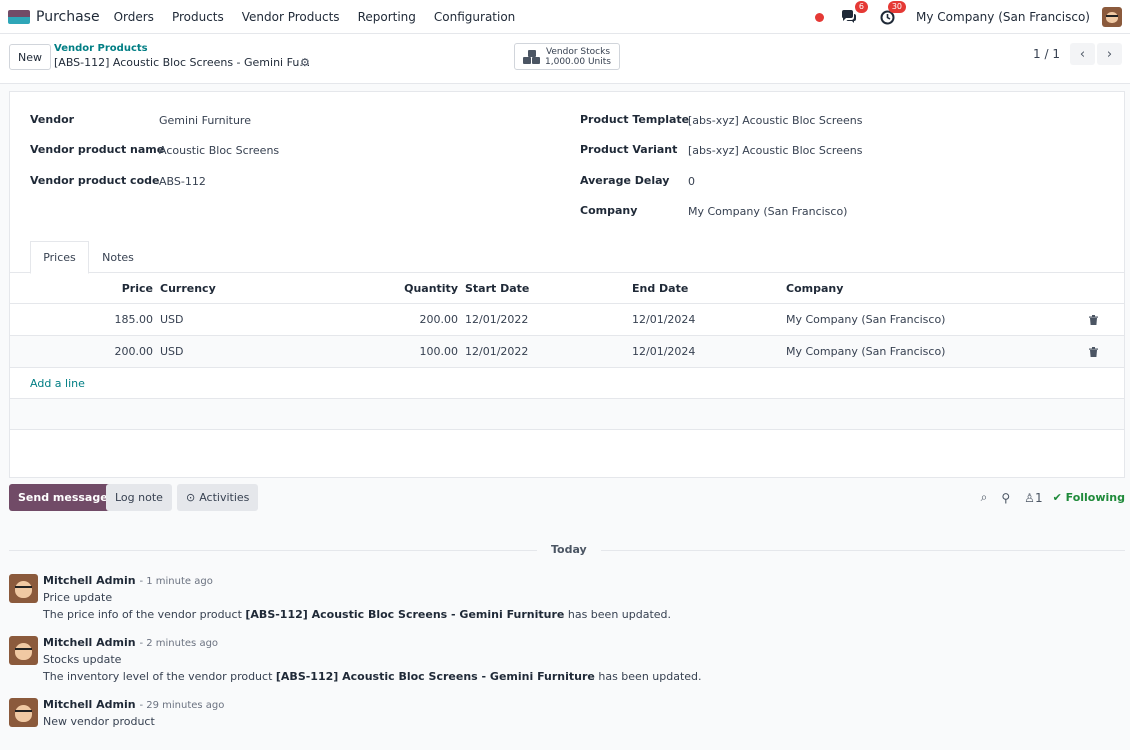 Image resolution: width=1130 pixels, height=750 pixels. What do you see at coordinates (625, 180) in the screenshot?
I see `average-delay-label: Average Delay` at bounding box center [625, 180].